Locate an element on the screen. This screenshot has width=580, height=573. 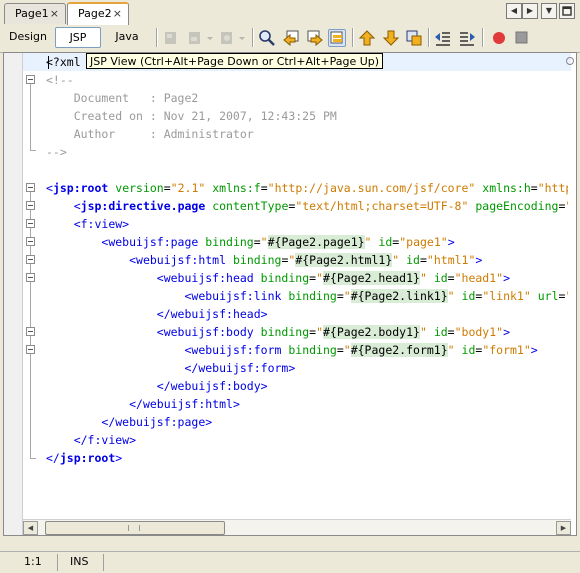
find-next-icon is located at coordinates (315, 38).